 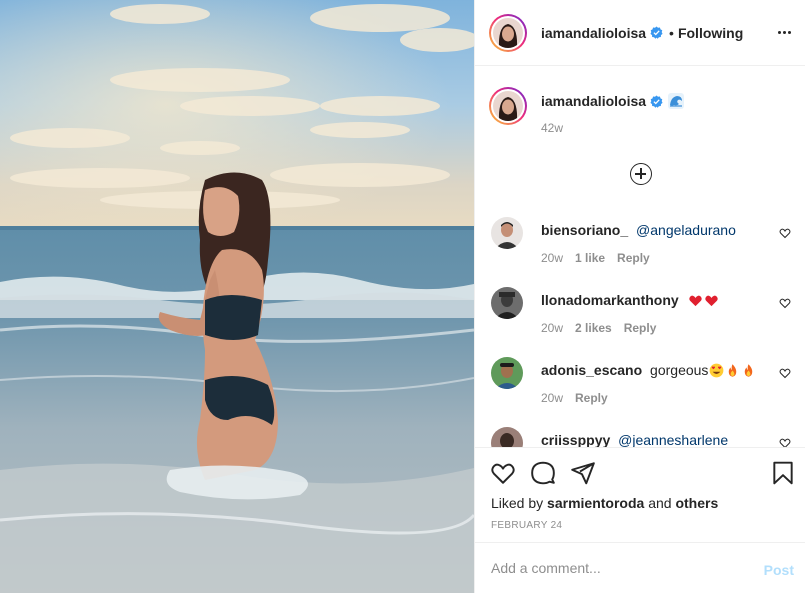 I want to click on post-header: iamandalioloisa • Following, so click(x=640, y=33).